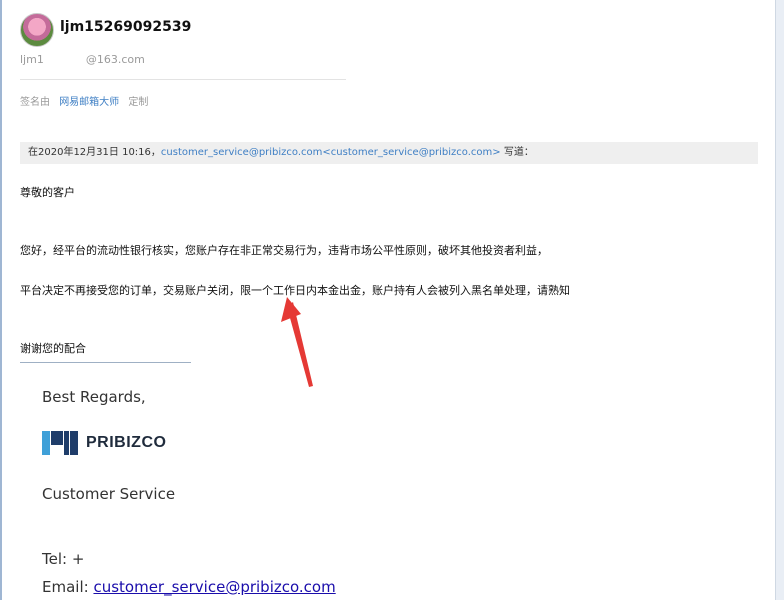 The height and width of the screenshot is (600, 784). I want to click on tel-label: Tel: +, so click(63, 559).